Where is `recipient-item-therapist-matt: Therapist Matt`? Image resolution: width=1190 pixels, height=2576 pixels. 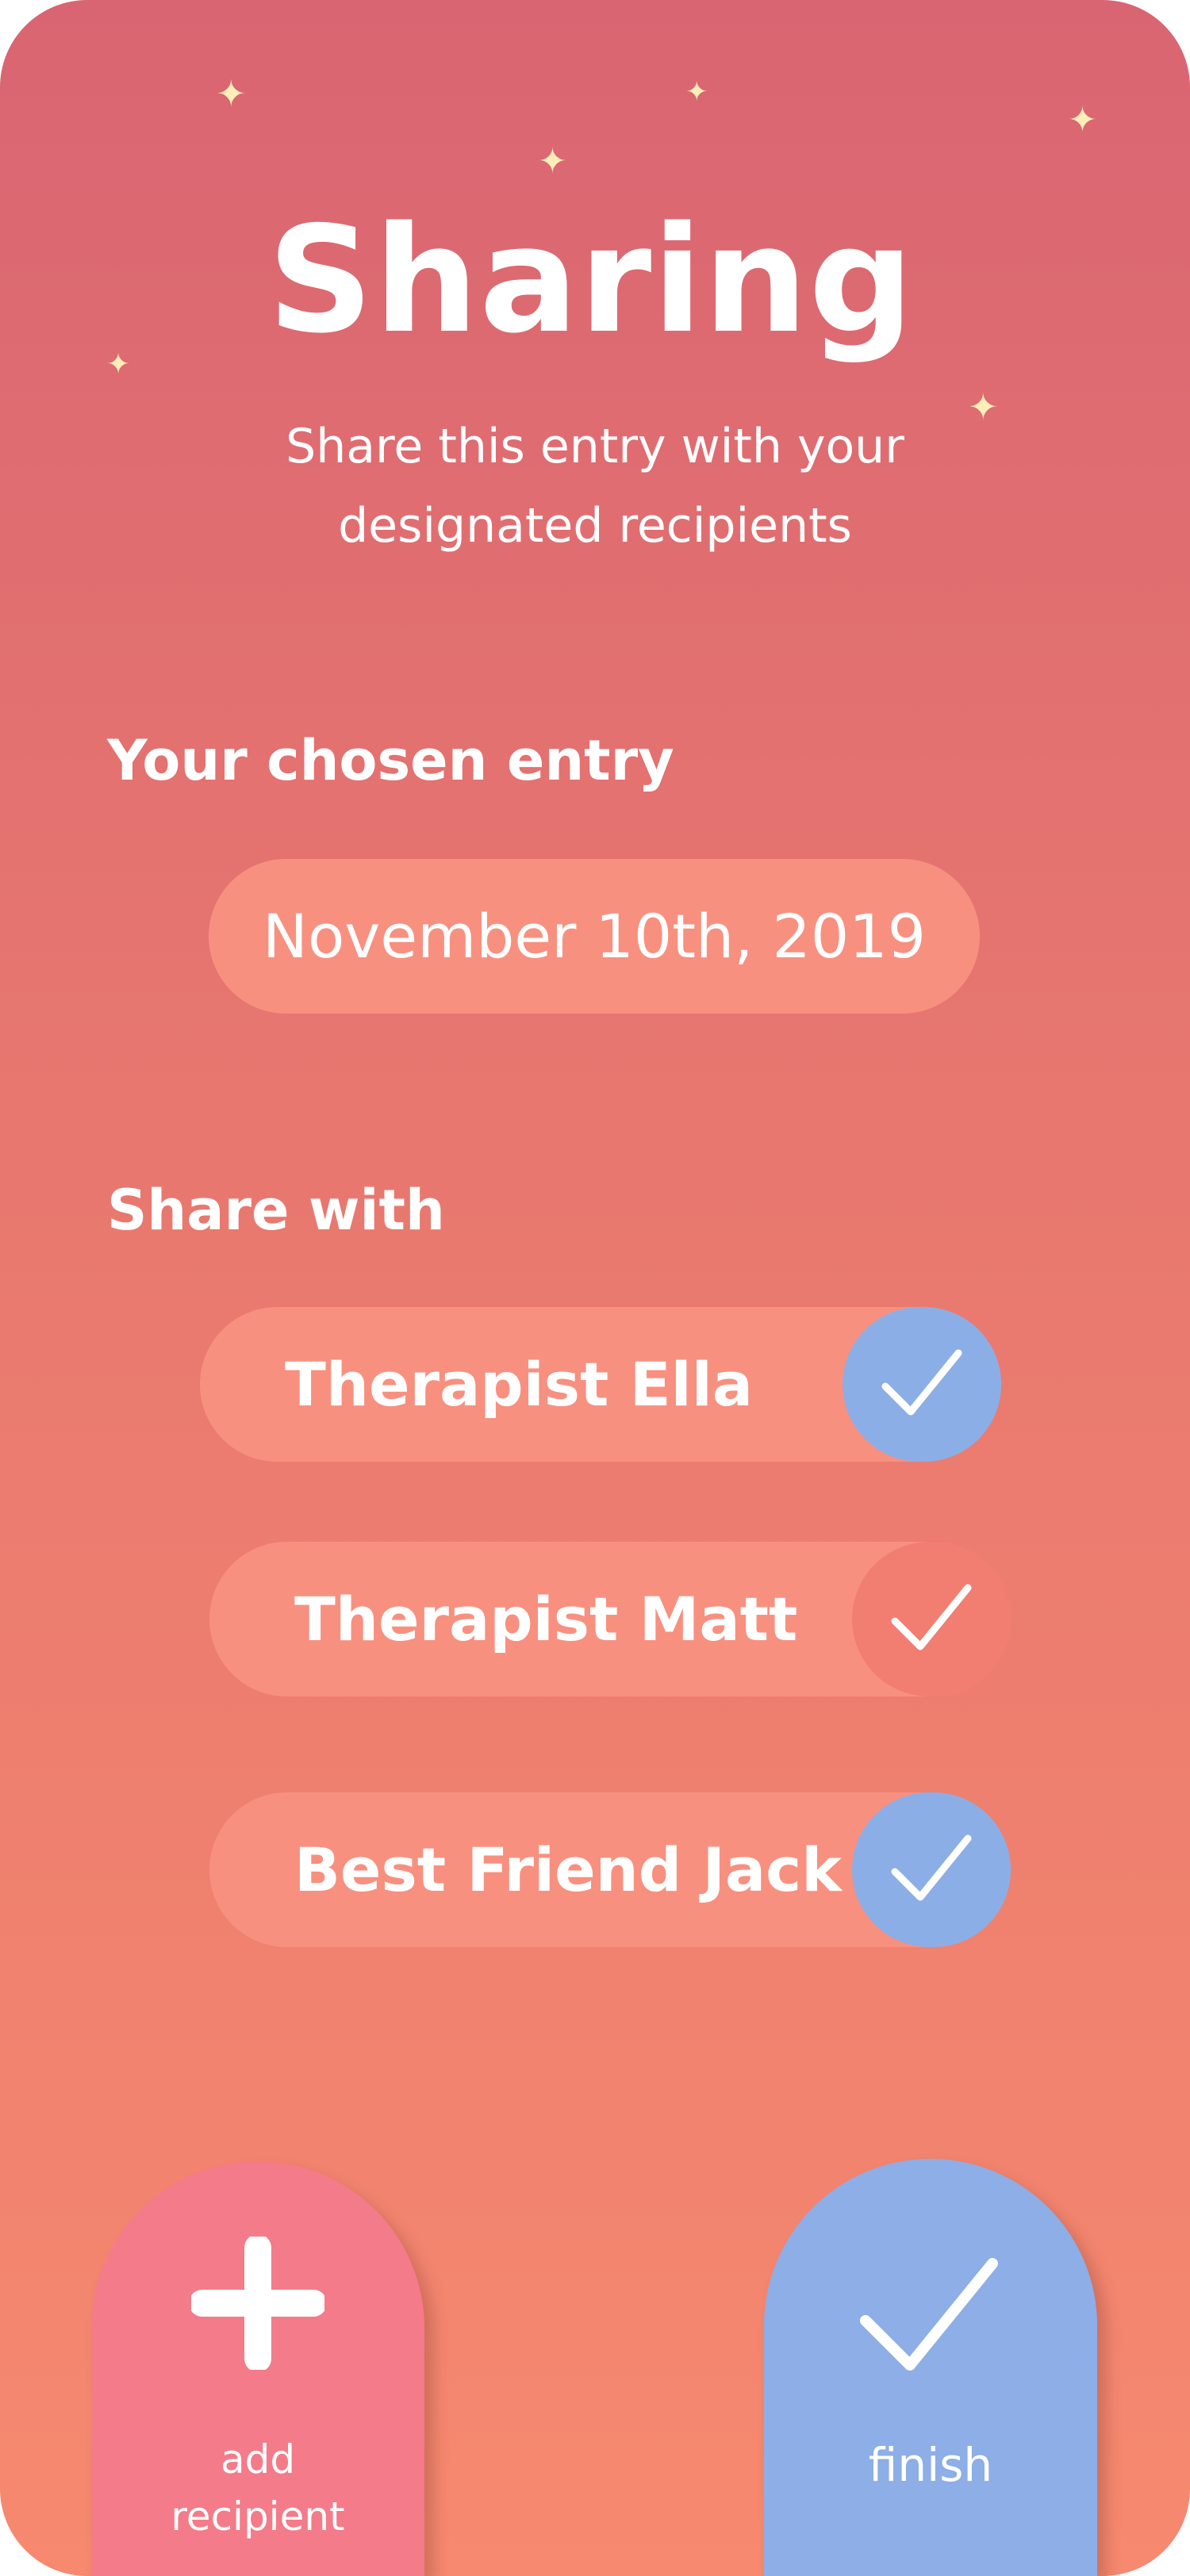
recipient-item-therapist-matt: Therapist Matt is located at coordinates (610, 1619).